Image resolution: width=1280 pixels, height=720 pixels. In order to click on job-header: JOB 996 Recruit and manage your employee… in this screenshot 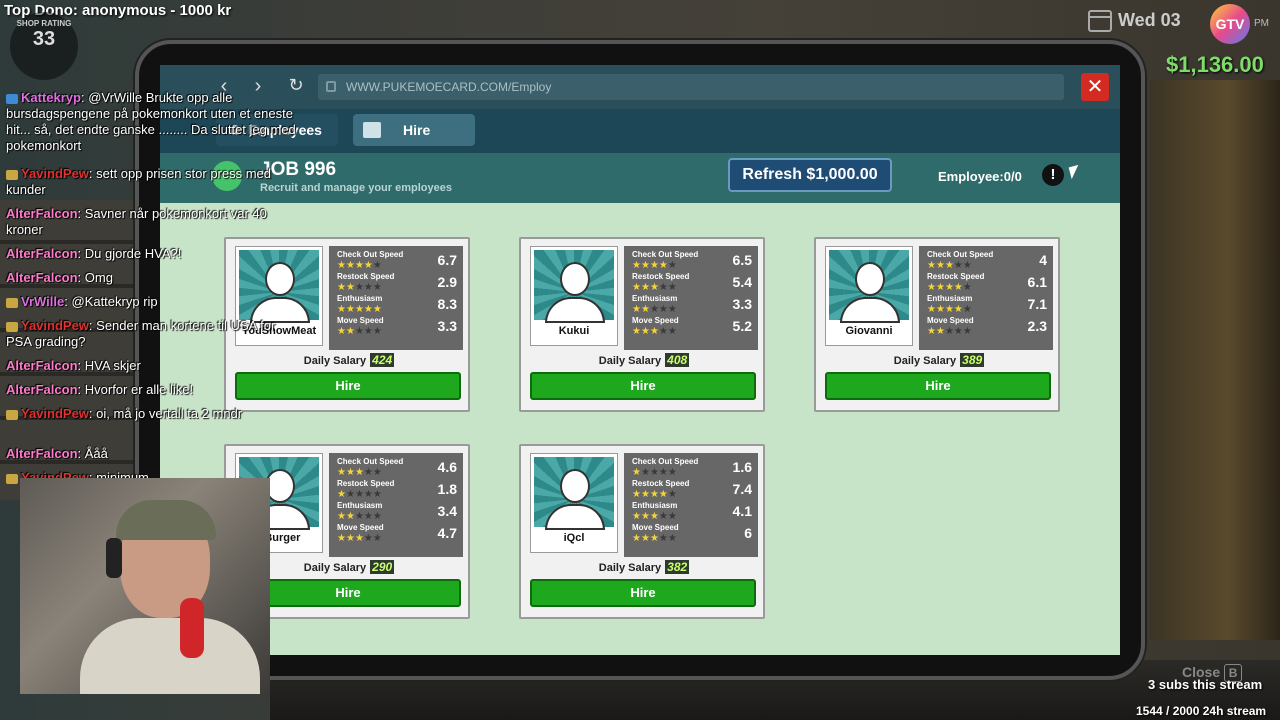, I will do `click(640, 178)`.